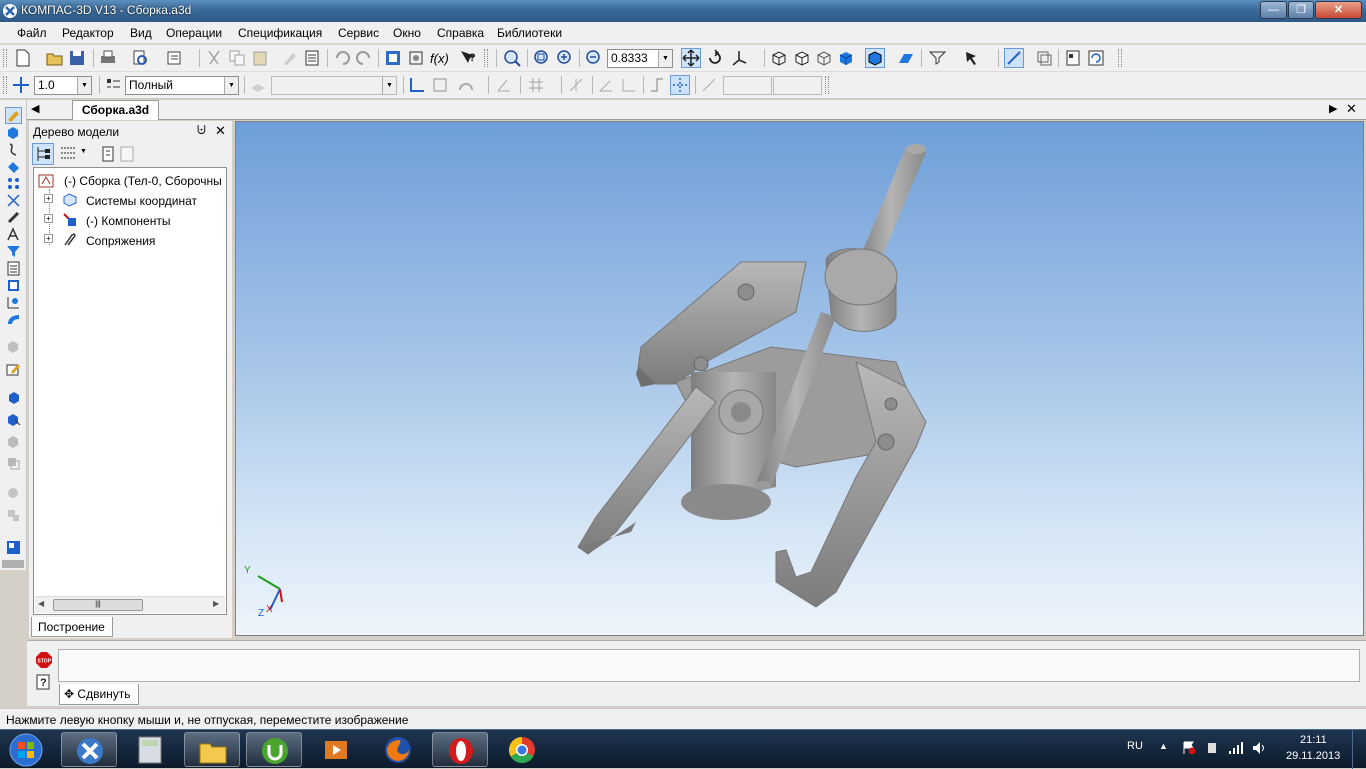  What do you see at coordinates (21, 85) in the screenshot?
I see `step-cursor-icon` at bounding box center [21, 85].